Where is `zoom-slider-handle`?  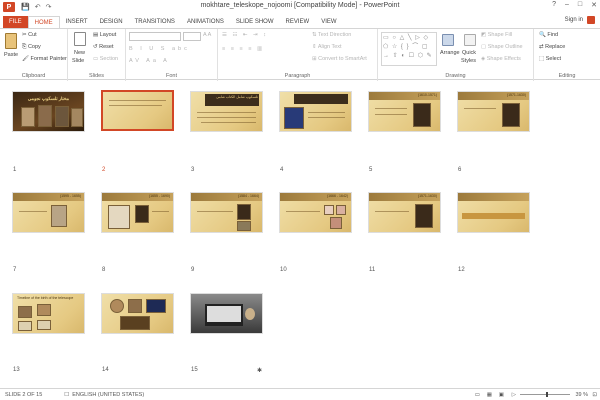
zoom-slider-handle is located at coordinates (547, 394).